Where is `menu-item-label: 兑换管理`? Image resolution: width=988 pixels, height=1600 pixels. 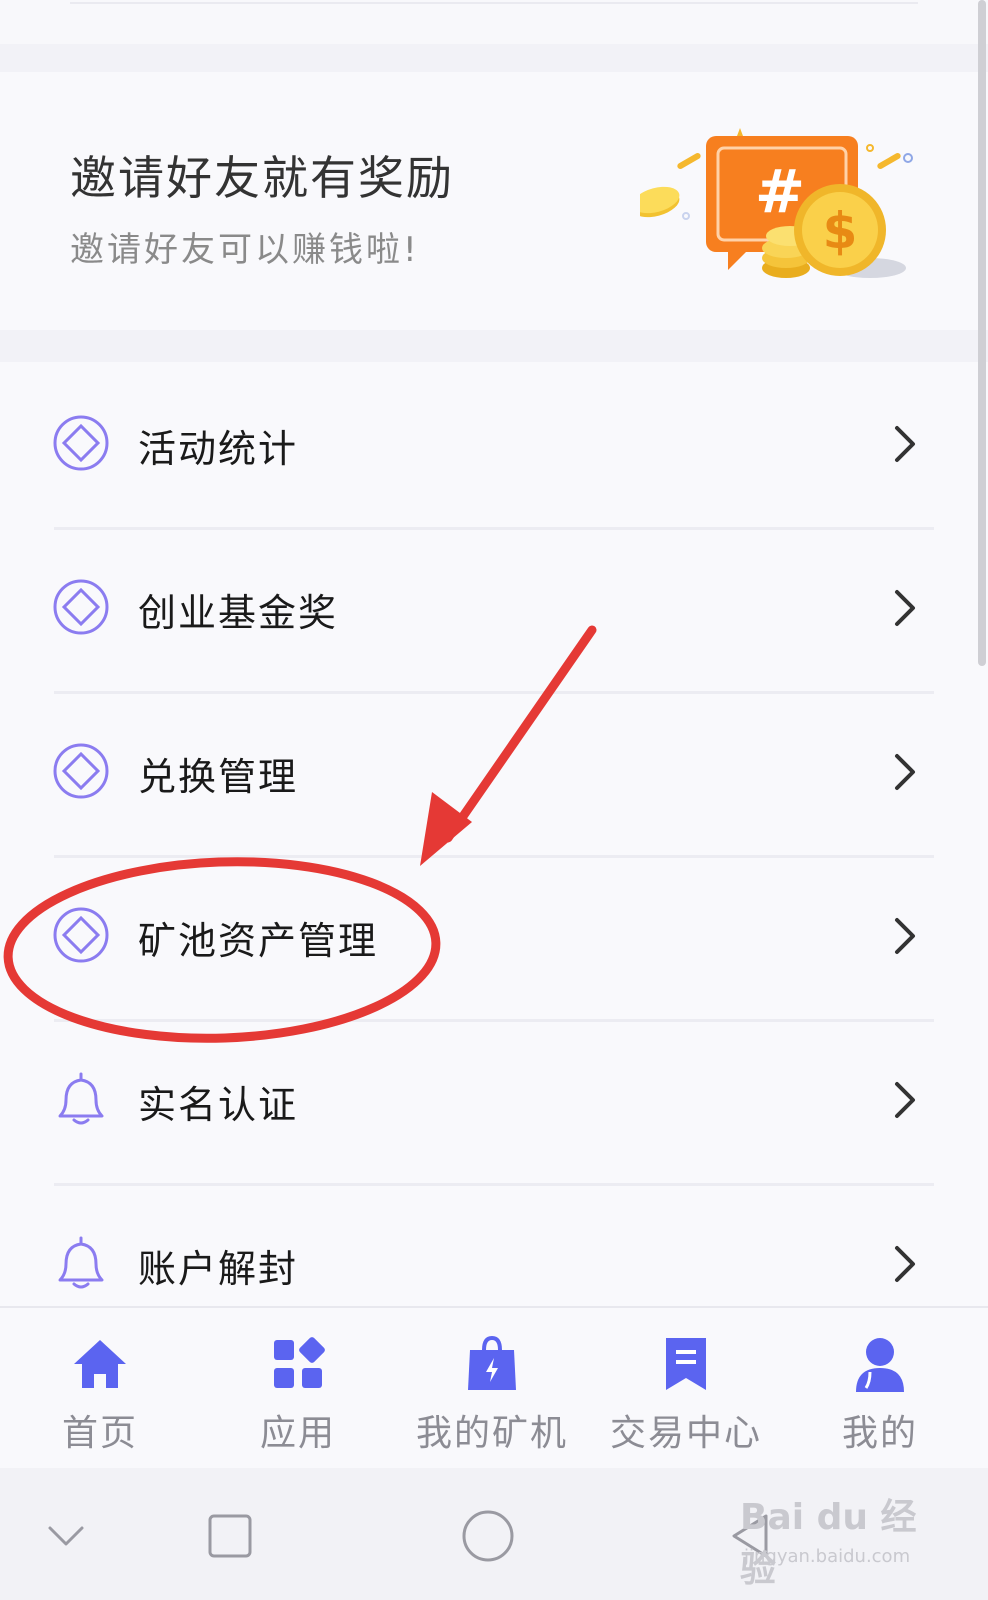
menu-item-label: 兑换管理 is located at coordinates (218, 777).